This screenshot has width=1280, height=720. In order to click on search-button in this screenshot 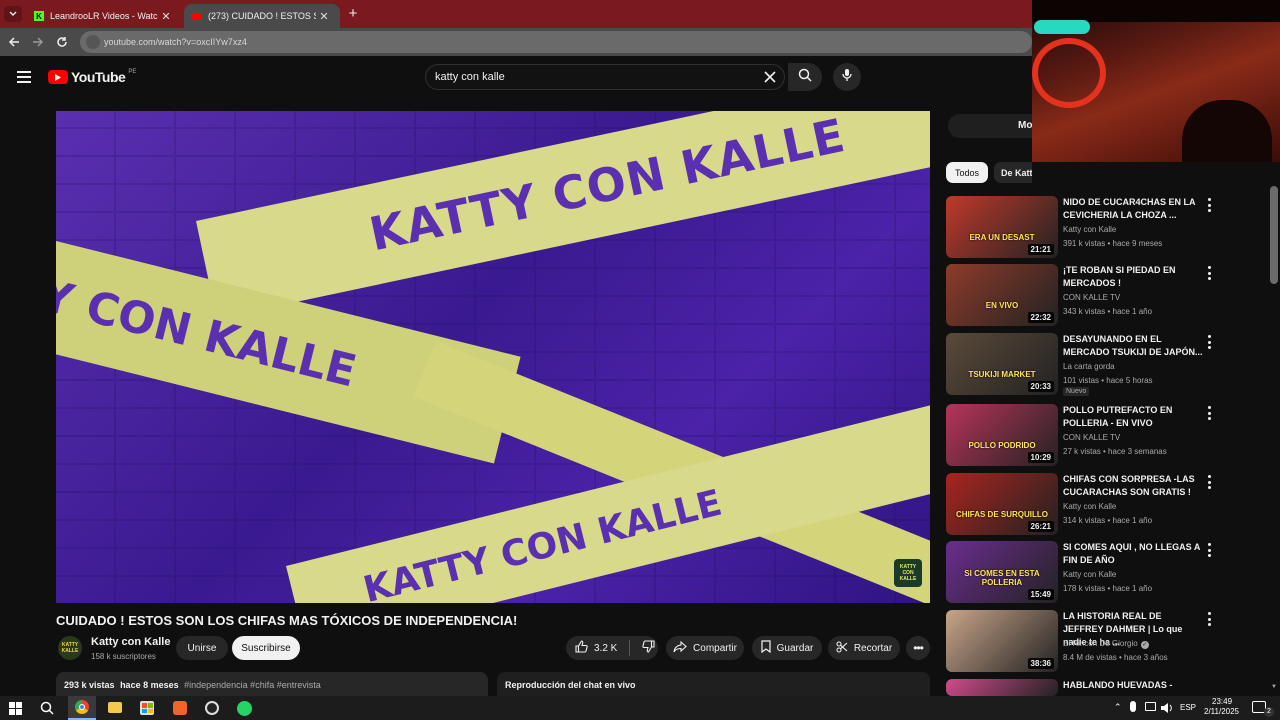, I will do `click(805, 77)`.